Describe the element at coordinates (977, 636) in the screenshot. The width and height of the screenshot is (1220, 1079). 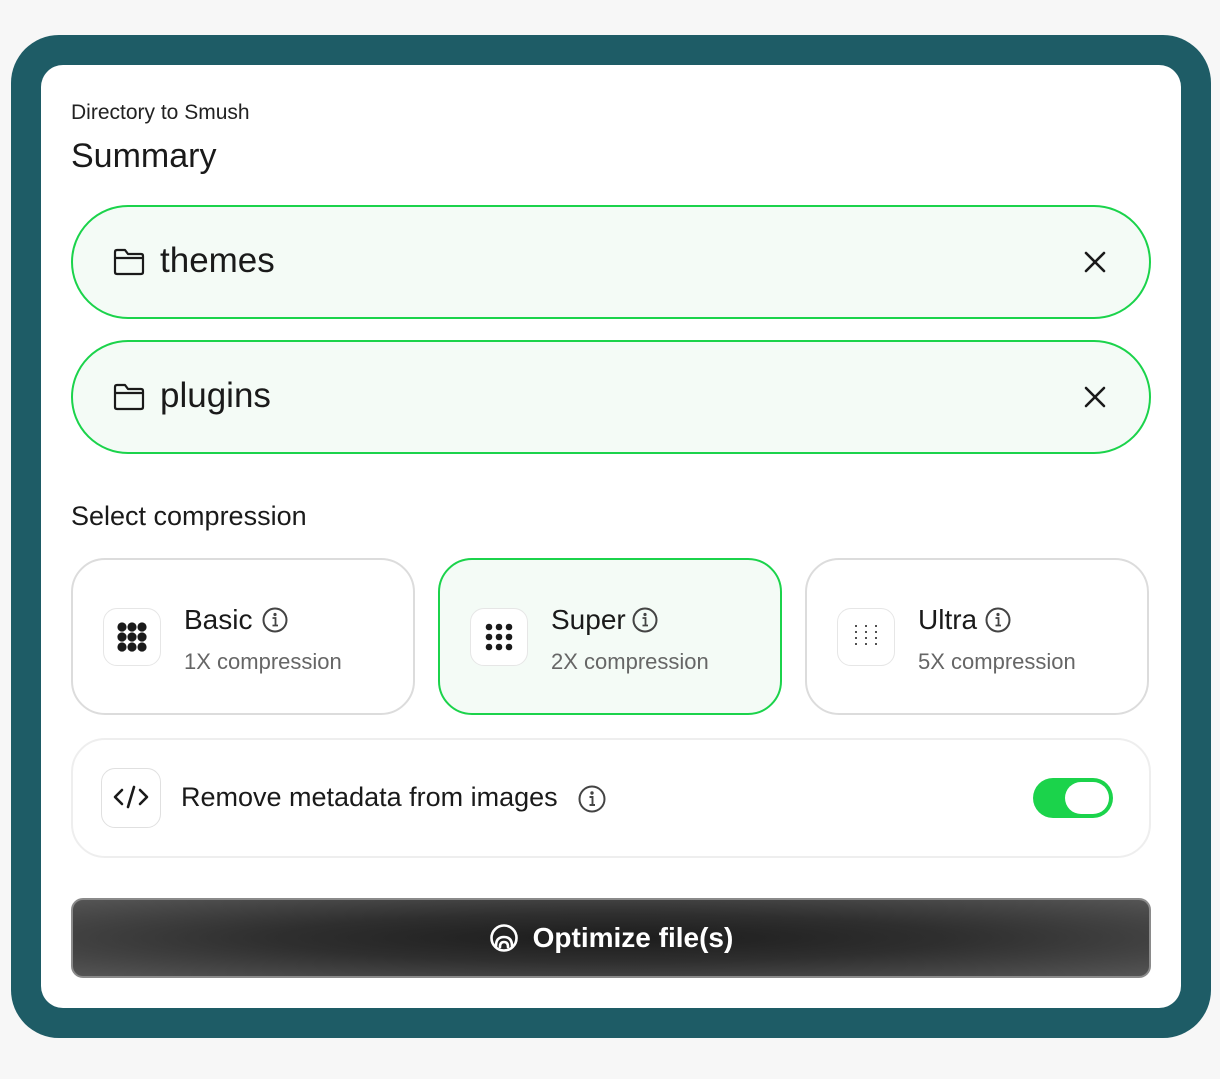
I see `compression-option-ultra: Ultra 5X compression` at that location.